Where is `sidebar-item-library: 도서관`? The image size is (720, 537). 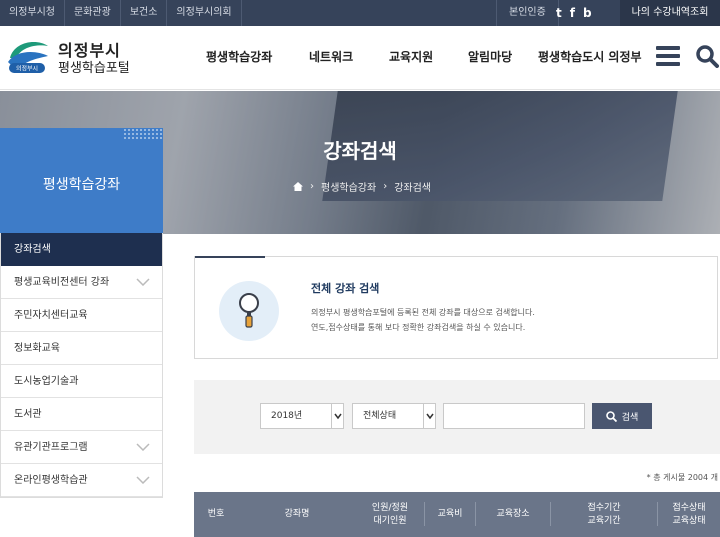 sidebar-item-library: 도서관 is located at coordinates (81, 414).